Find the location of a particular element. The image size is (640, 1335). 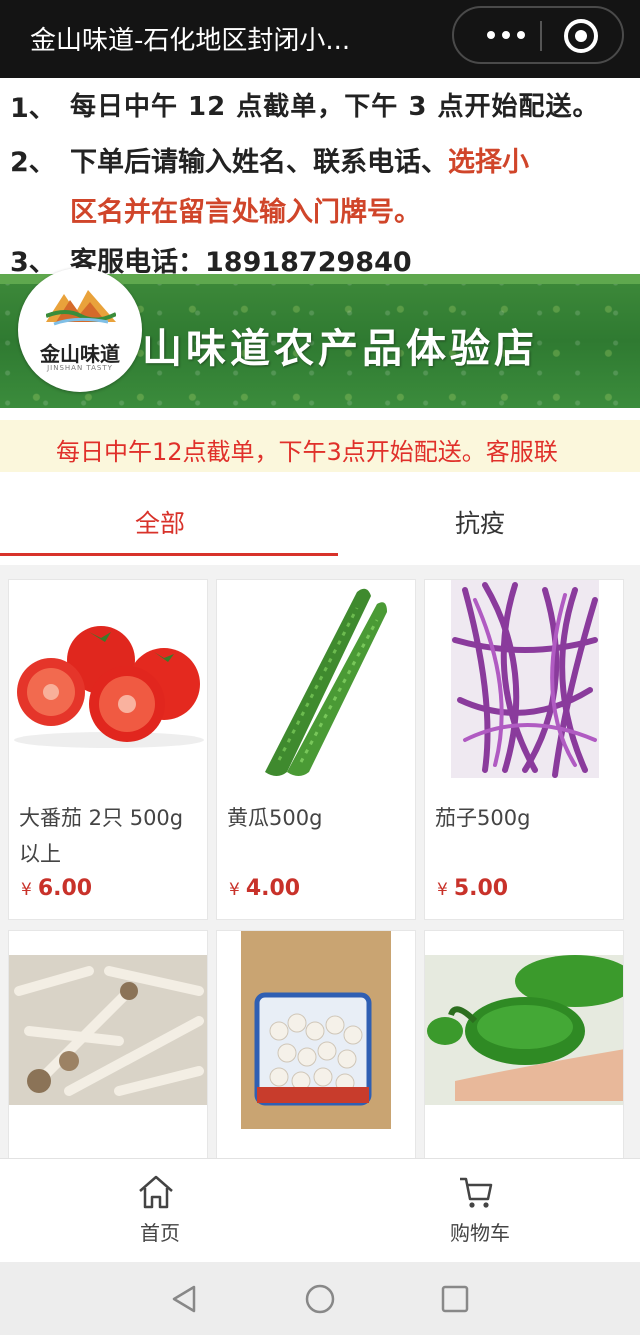

product-price: ¥6.00 is located at coordinates (56, 888).